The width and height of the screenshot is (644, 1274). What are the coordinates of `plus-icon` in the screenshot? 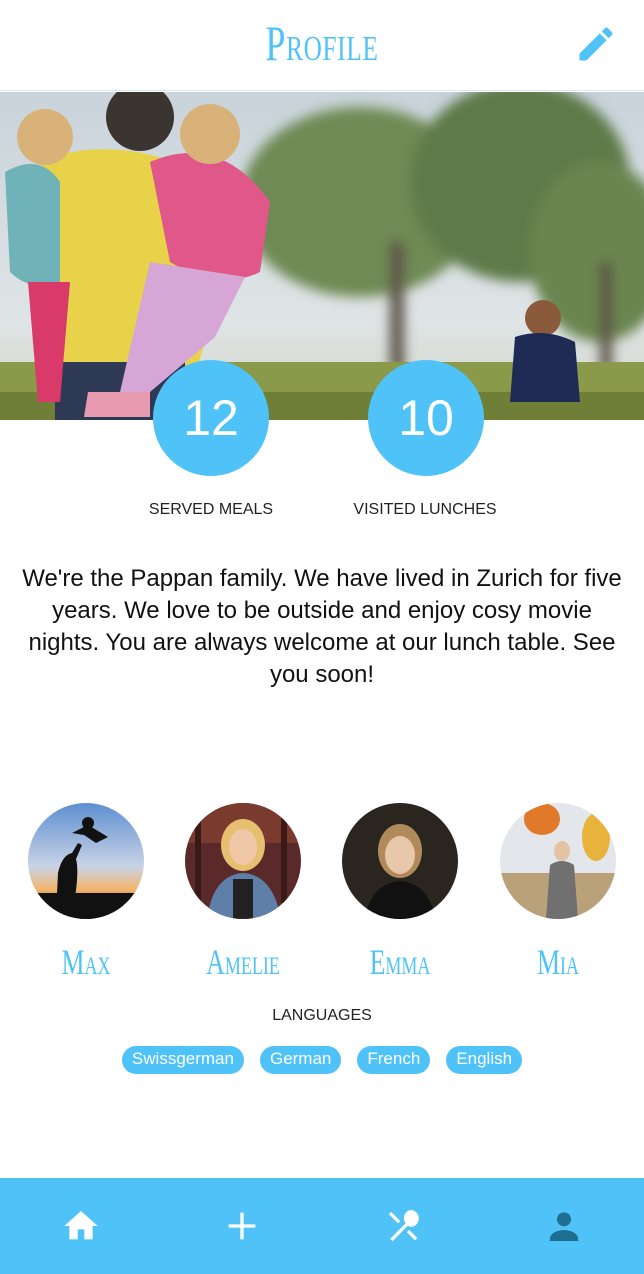 It's located at (241, 1226).